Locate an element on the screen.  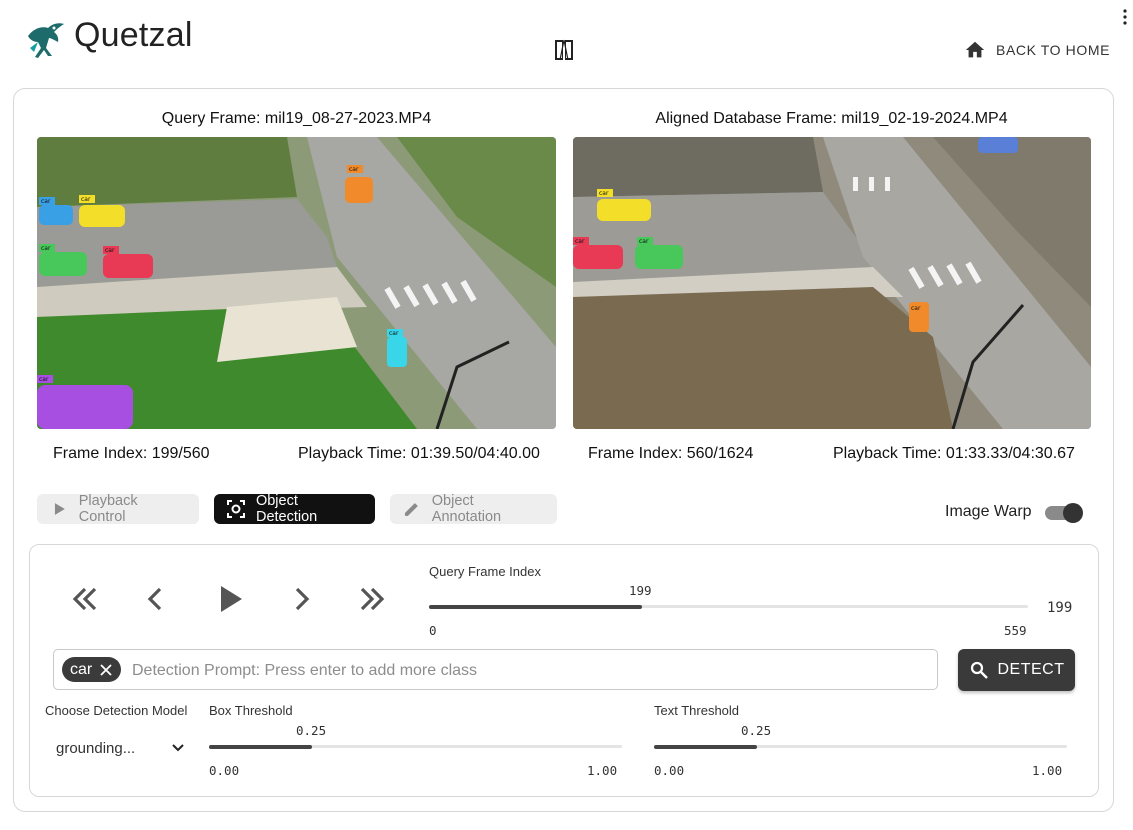
database-playback-time: Playback Time: 01:33.33/04:30.67 is located at coordinates (954, 453).